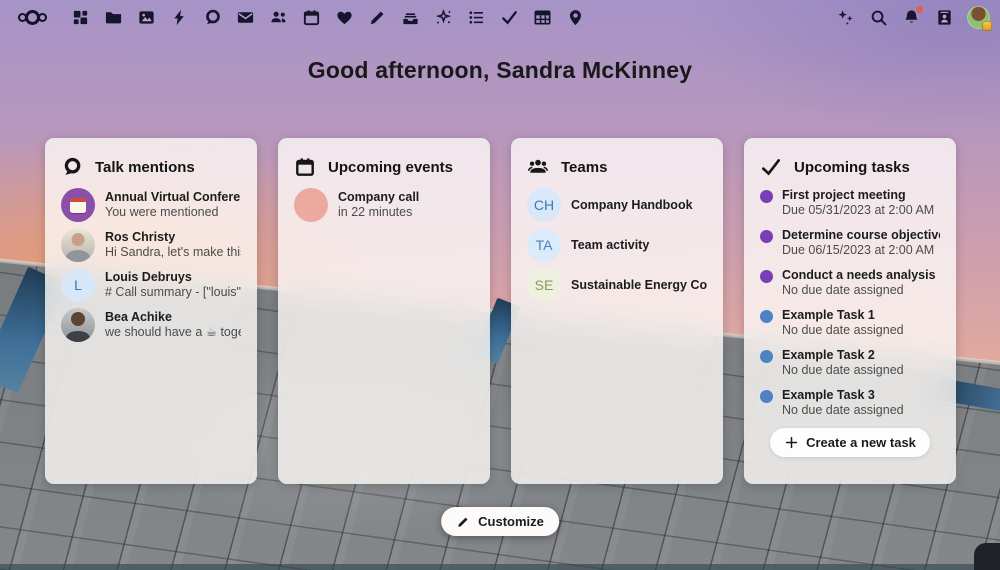 The height and width of the screenshot is (570, 1000). What do you see at coordinates (844, 195) in the screenshot?
I see `task-title: First project meeting` at bounding box center [844, 195].